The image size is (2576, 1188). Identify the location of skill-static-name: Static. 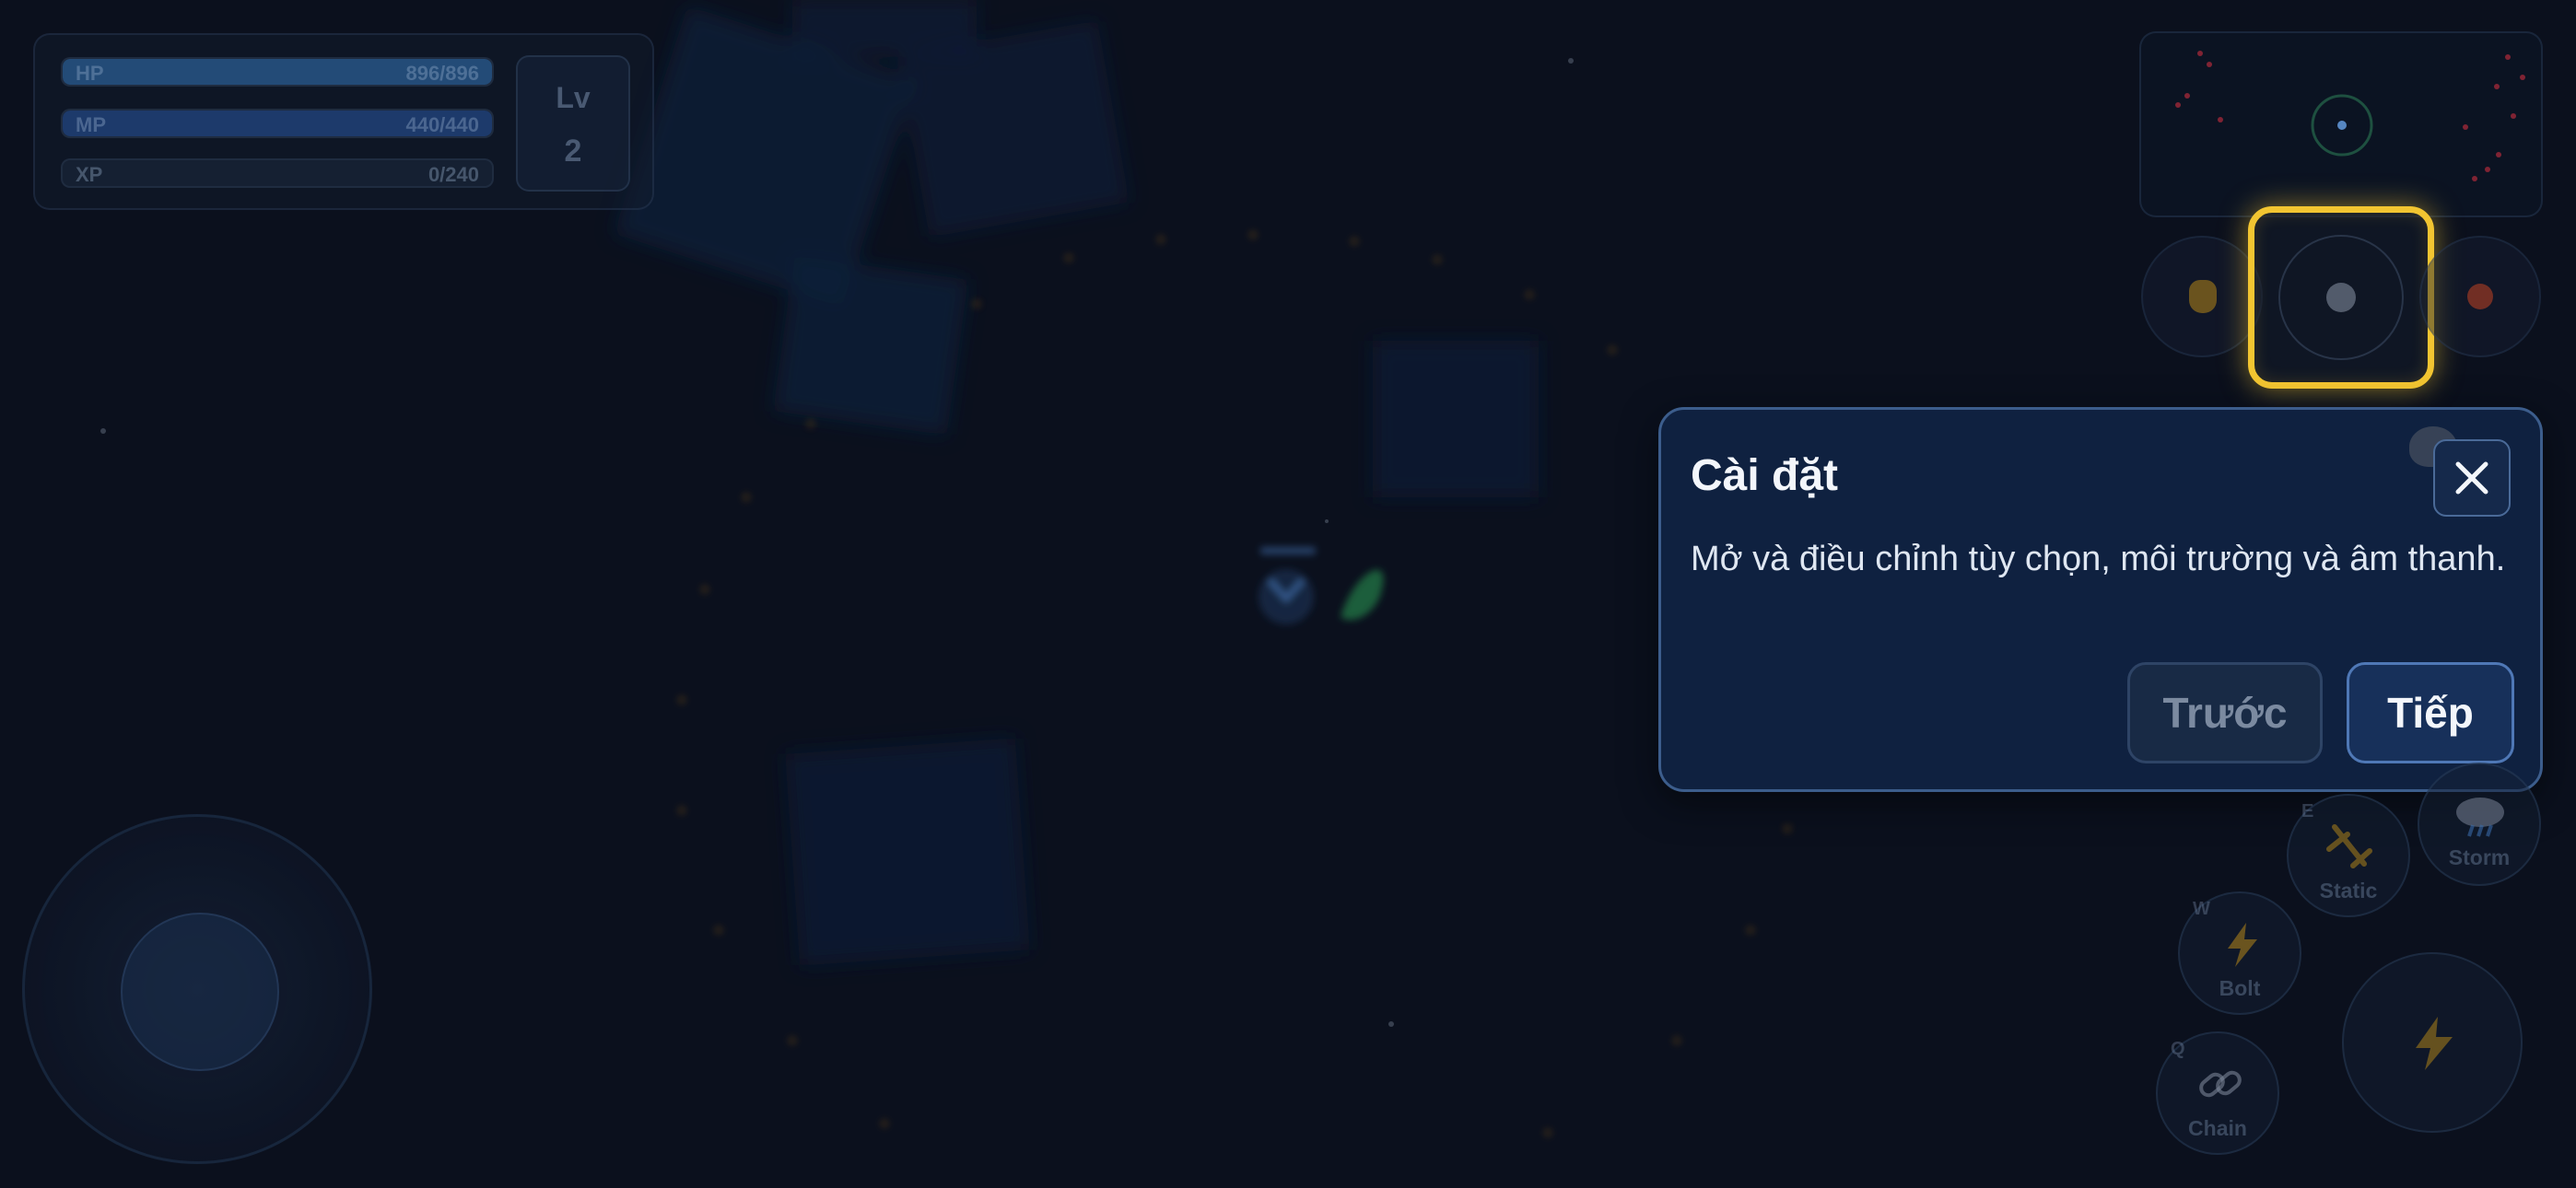
(2348, 891).